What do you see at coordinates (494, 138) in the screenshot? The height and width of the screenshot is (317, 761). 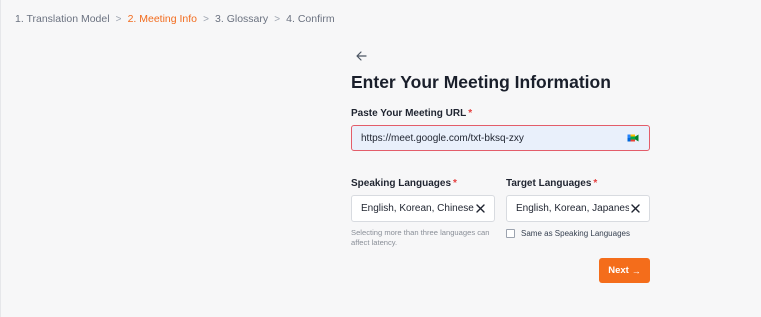 I see `meeting-url-value: https://meet.google.com/txt-bksq-zxy` at bounding box center [494, 138].